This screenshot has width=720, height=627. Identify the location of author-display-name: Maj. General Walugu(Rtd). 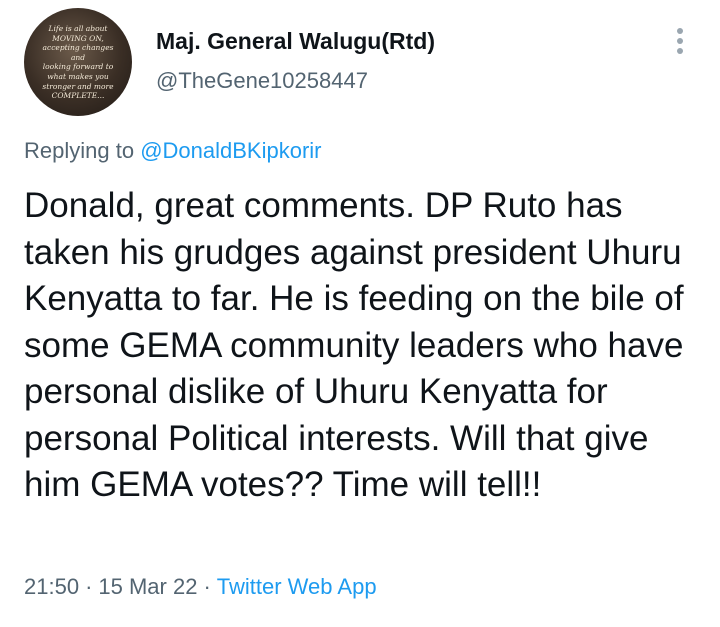
(295, 41).